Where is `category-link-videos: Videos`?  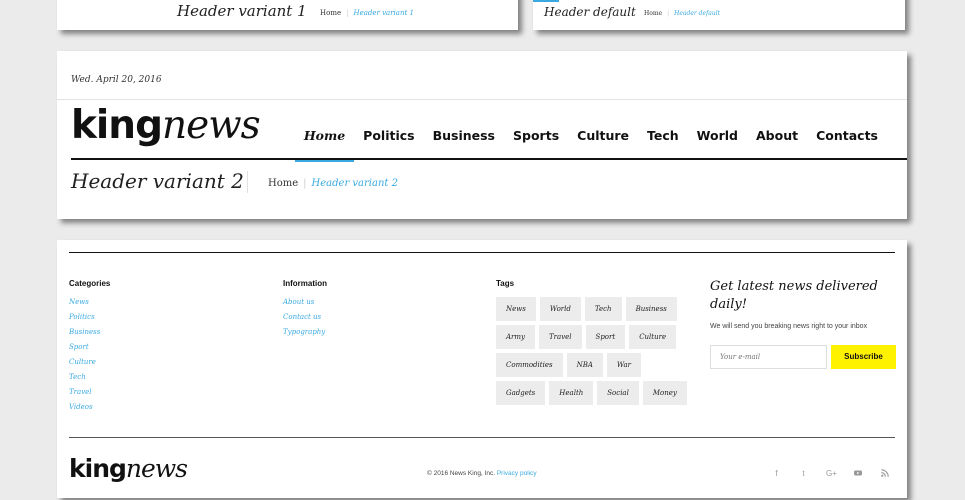 category-link-videos: Videos is located at coordinates (84, 410).